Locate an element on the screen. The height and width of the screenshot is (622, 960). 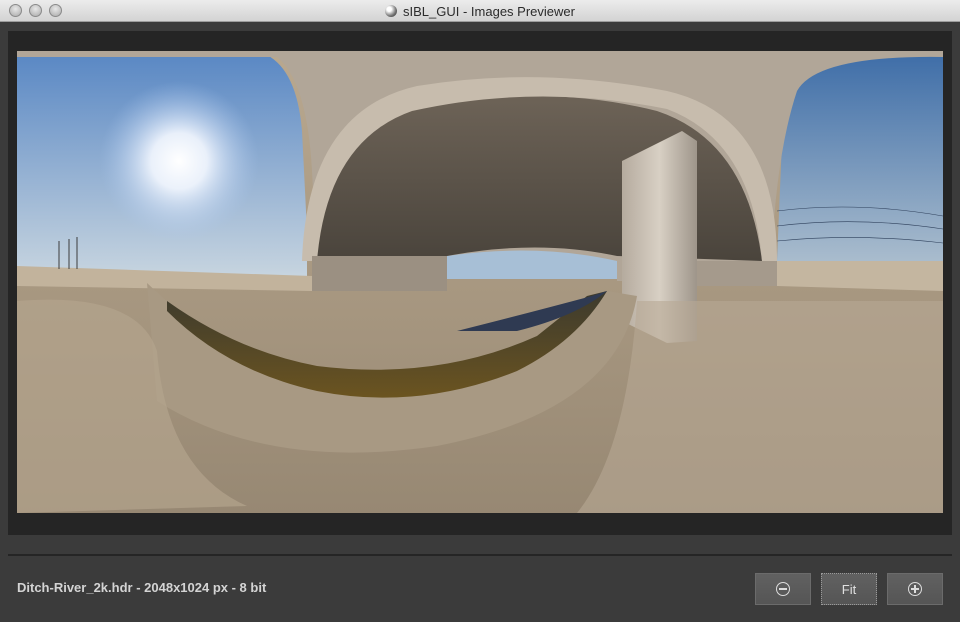
zoom-out-button is located at coordinates (783, 589).